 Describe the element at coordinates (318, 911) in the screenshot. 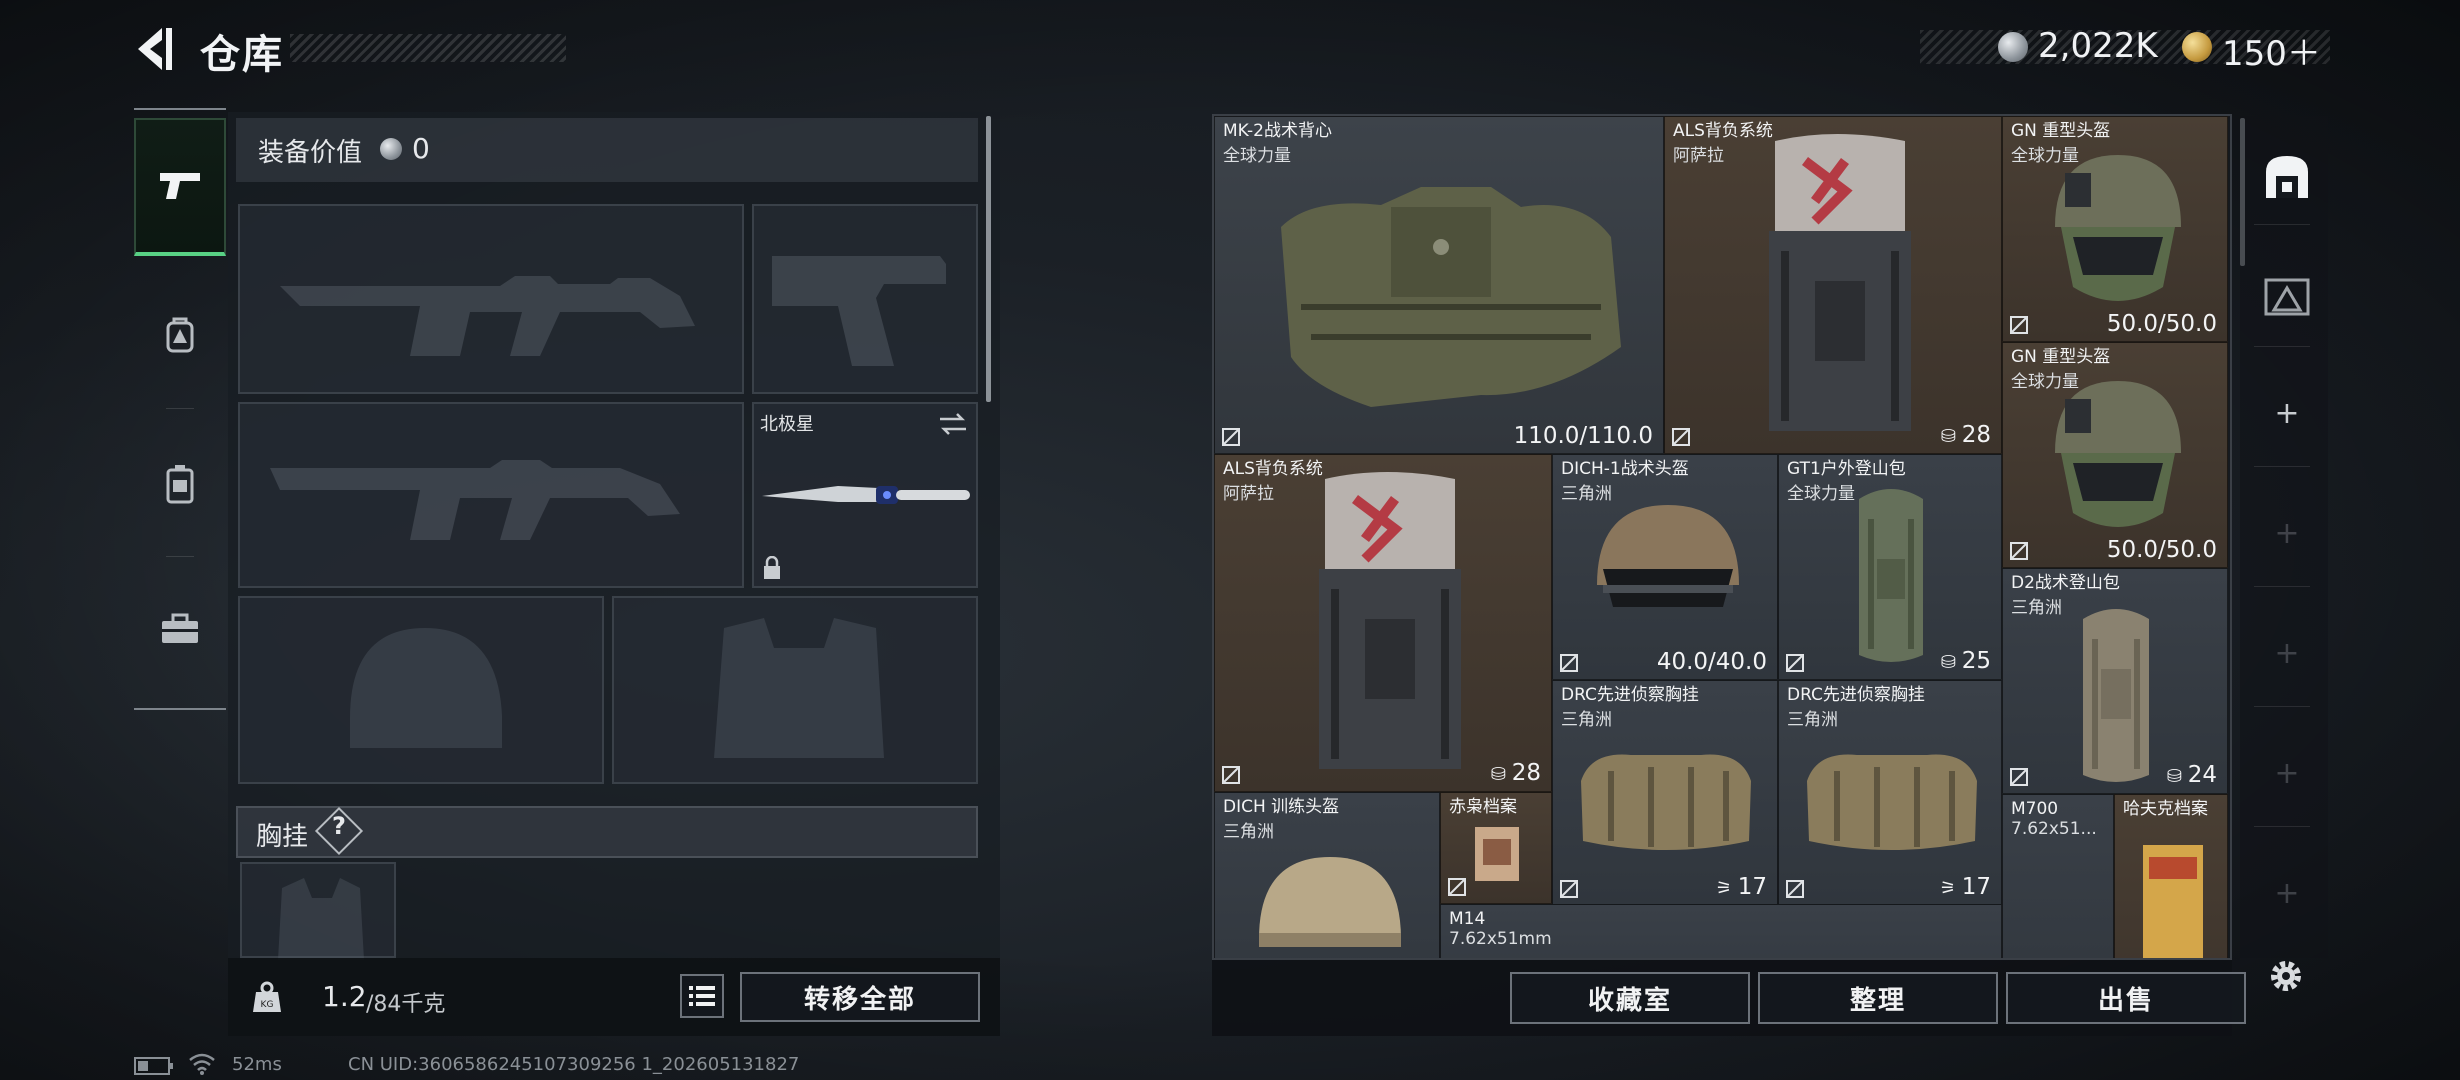

I see `chest-rig-slot` at that location.